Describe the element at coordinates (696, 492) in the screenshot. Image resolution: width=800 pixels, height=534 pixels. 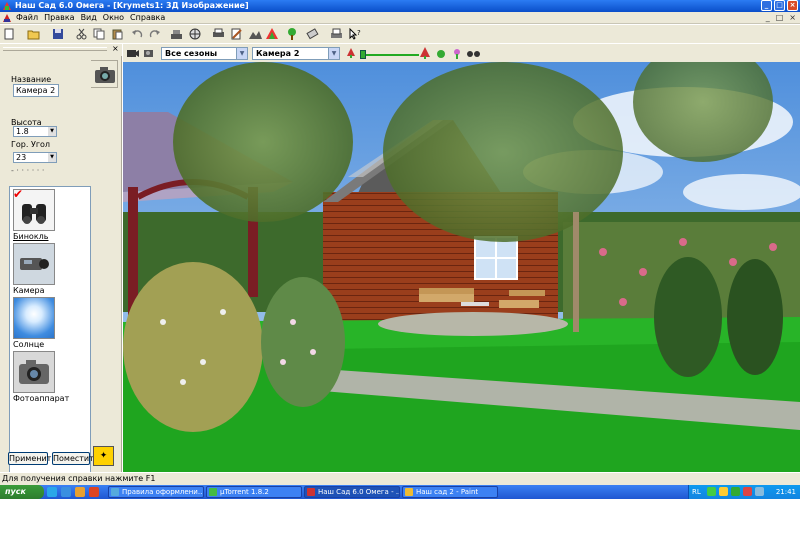
I see `language-indicator: RL` at that location.